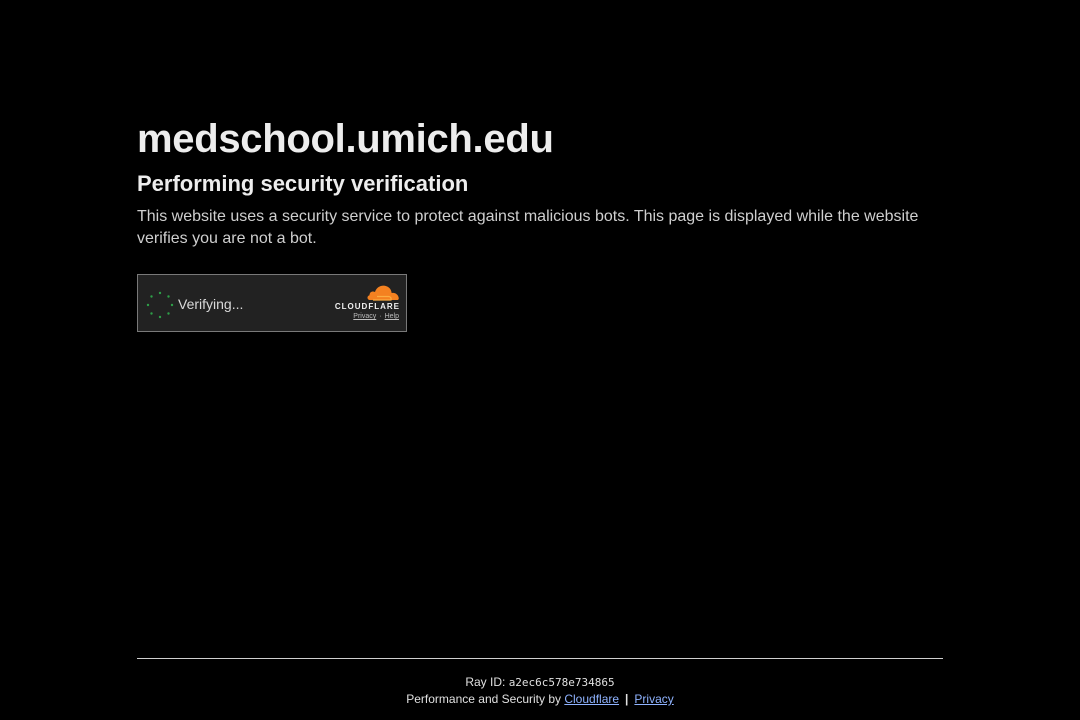  Describe the element at coordinates (365, 297) in the screenshot. I see `cloudflare-logo: CLOUDFLARE` at that location.